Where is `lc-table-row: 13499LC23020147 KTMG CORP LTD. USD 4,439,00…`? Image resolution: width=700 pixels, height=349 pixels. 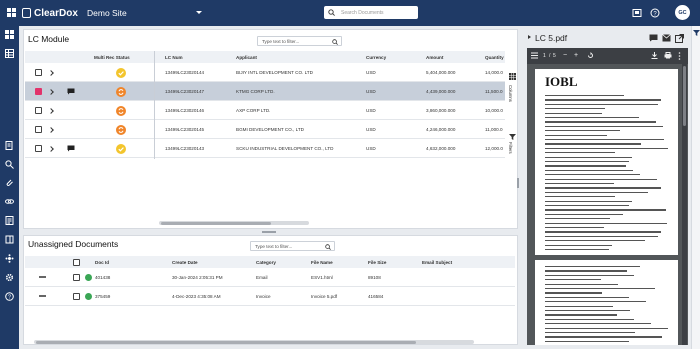 lc-table-row: 13499LC23020147 KTMG CORP LTD. USD 4,439,00… is located at coordinates (265, 91).